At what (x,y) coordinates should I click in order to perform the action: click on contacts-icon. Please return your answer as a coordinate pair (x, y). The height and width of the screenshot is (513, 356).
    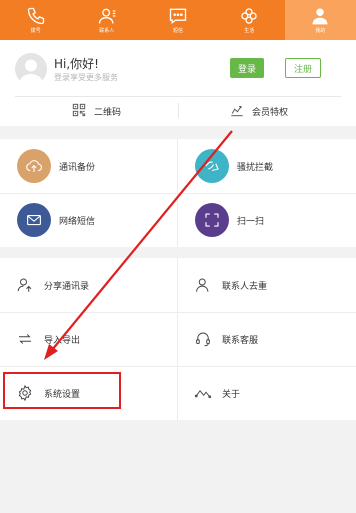
    Looking at the image, I should click on (107, 16).